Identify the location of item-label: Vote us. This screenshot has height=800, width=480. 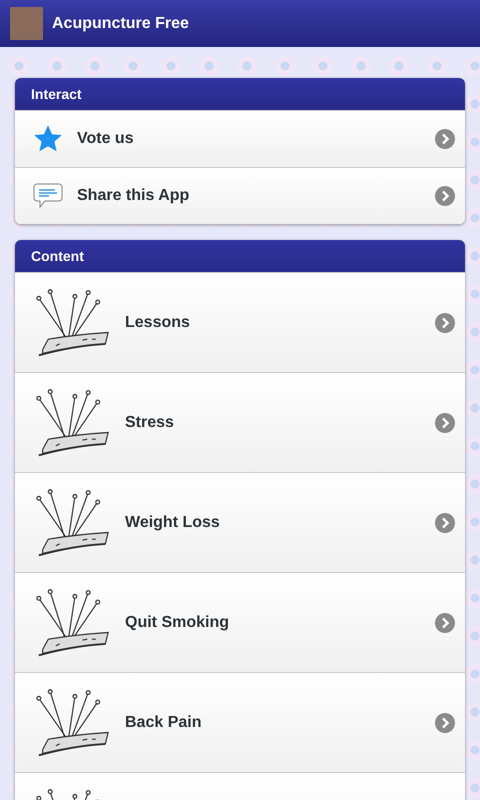
(106, 139).